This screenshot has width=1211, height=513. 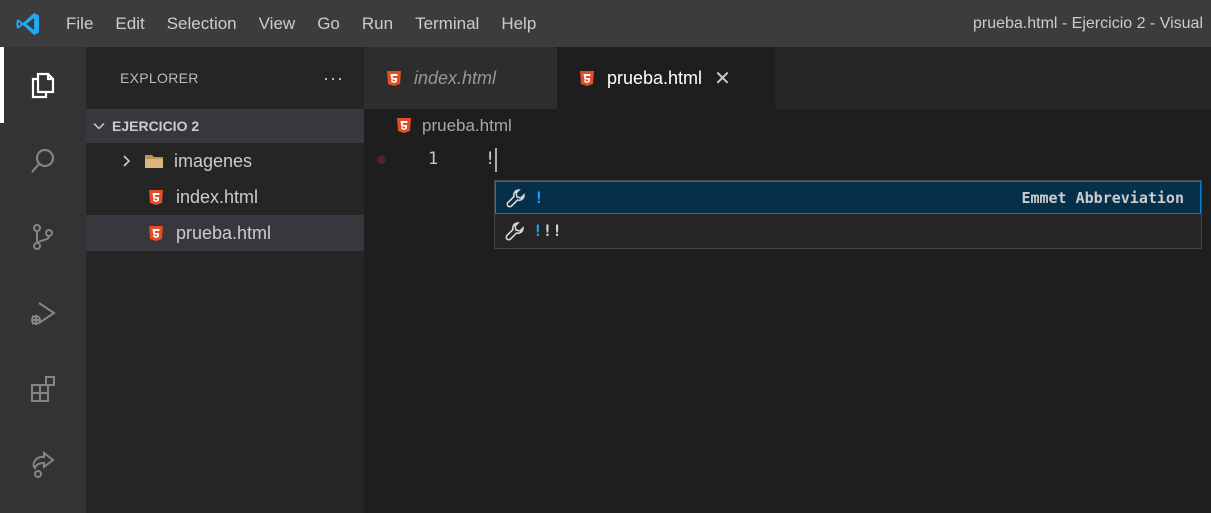 What do you see at coordinates (130, 23) in the screenshot?
I see `menu-edit: Edit` at bounding box center [130, 23].